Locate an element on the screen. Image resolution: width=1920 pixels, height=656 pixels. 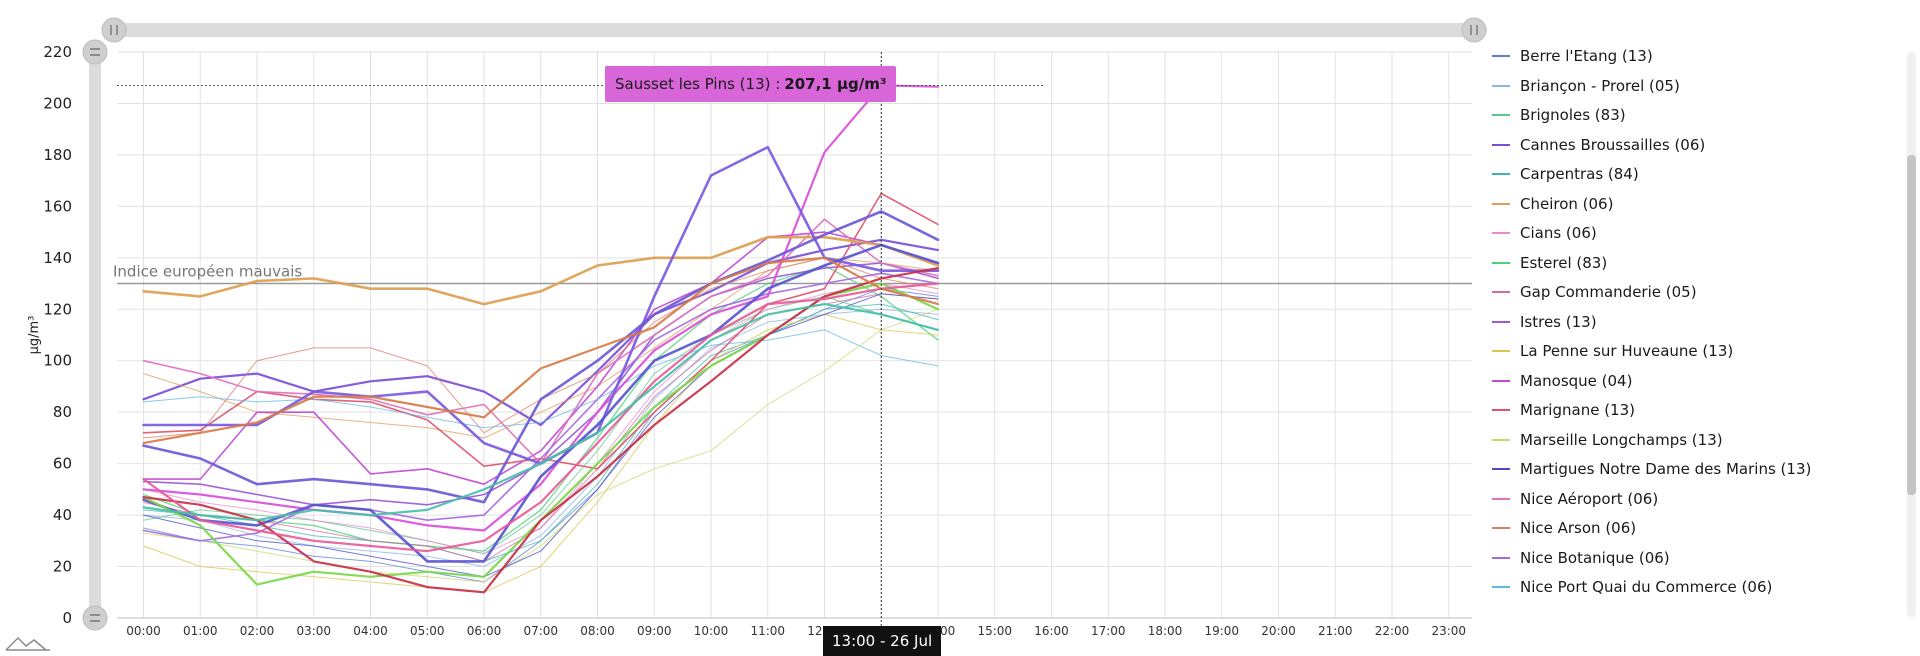
range-handle-right is located at coordinates (1474, 30).